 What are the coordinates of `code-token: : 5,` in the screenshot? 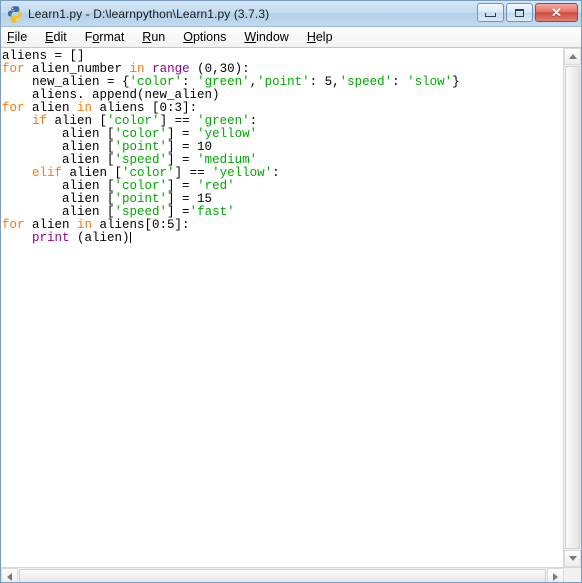 It's located at (324, 82).